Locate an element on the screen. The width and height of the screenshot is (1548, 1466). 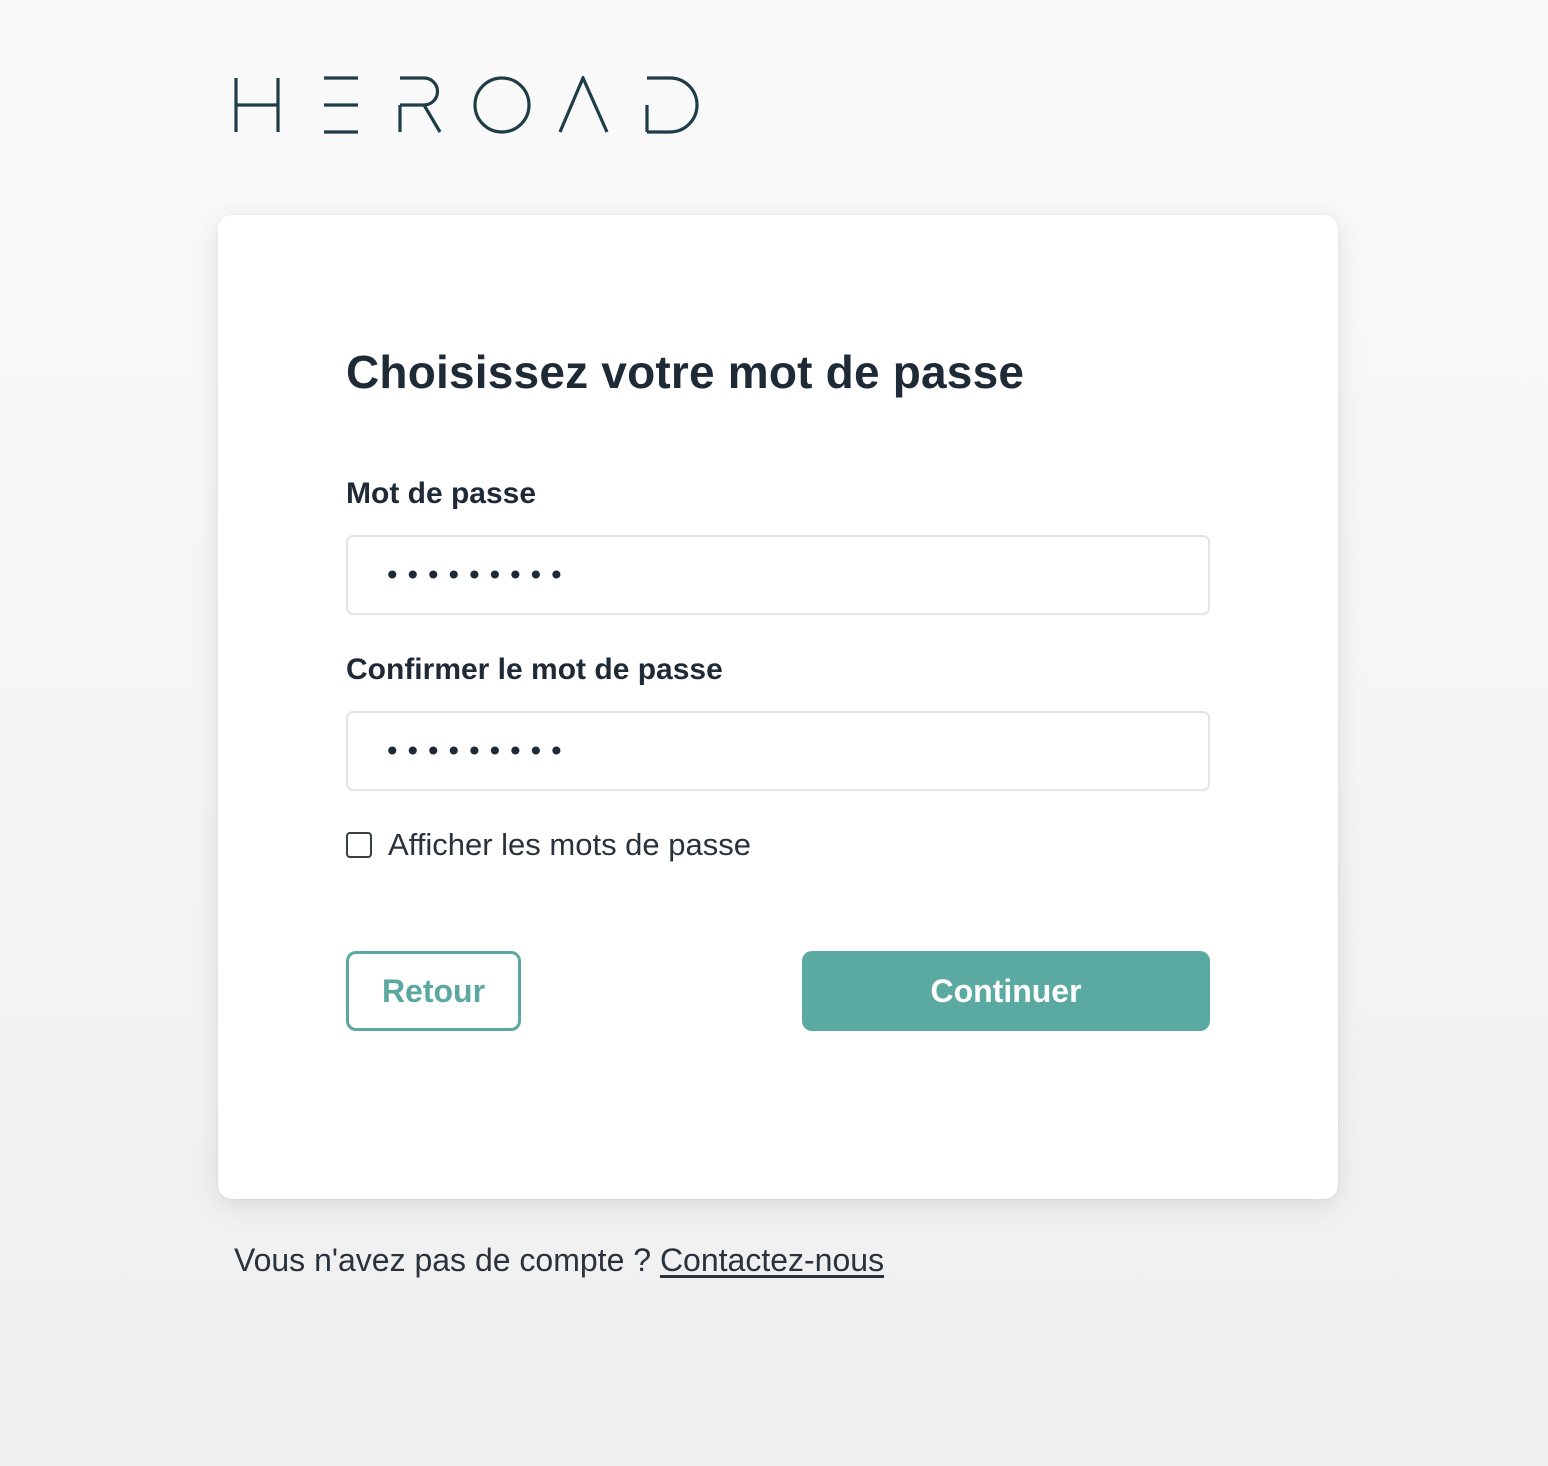
page-title: Choisissez votre mot de passe is located at coordinates (685, 372).